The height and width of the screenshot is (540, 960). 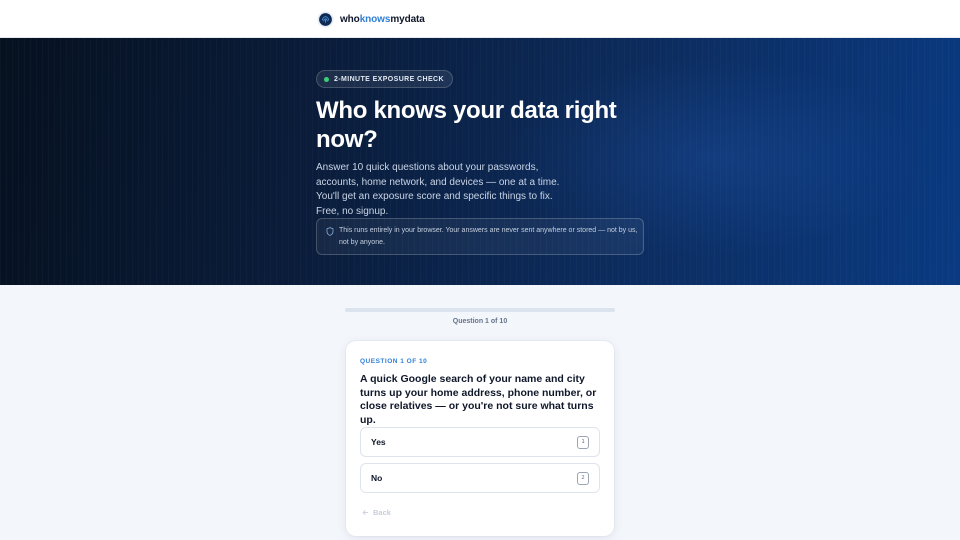 I want to click on question-counter: QUESTION 1 OF 10, so click(x=394, y=361).